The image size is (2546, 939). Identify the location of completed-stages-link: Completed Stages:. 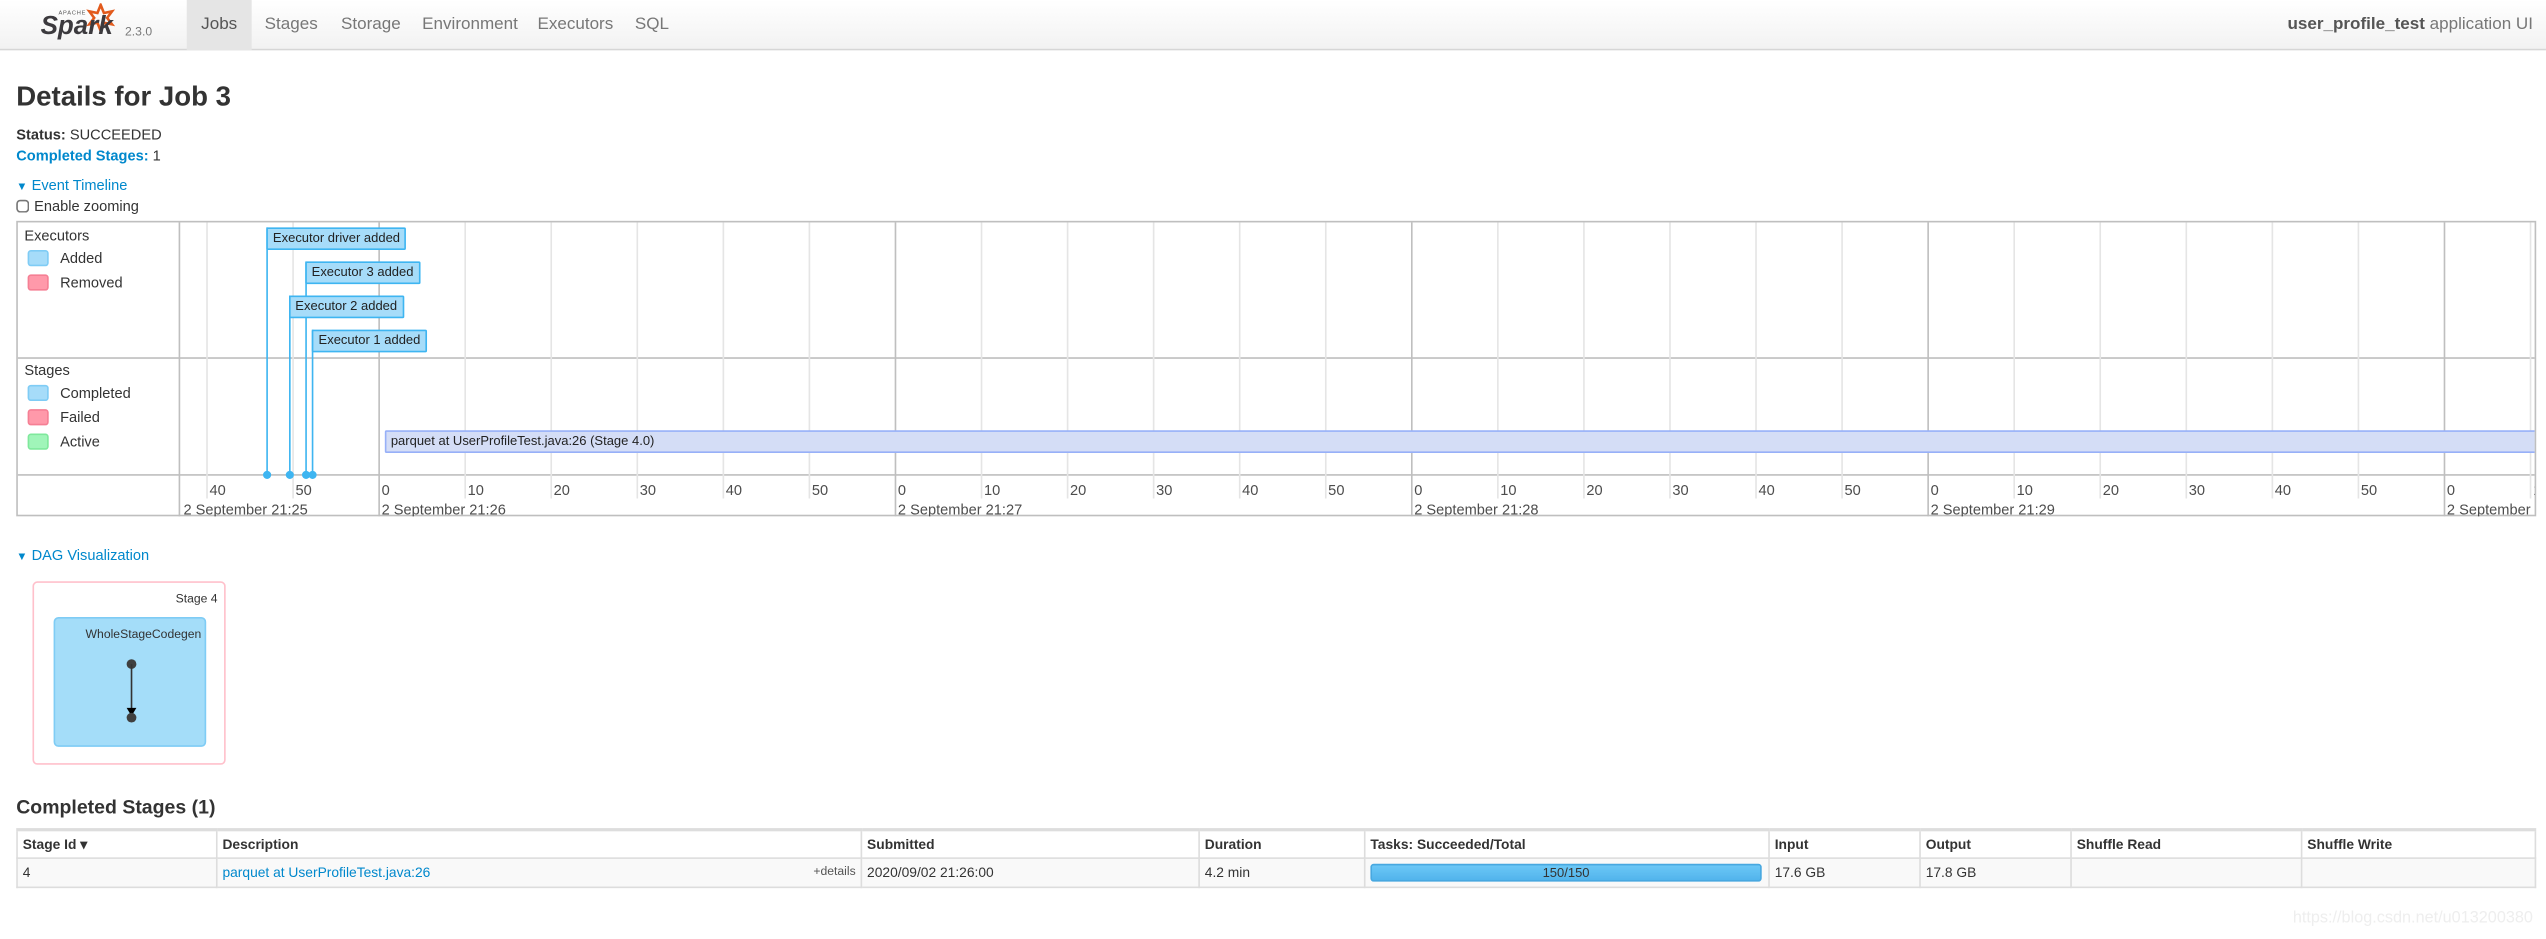
(82, 156).